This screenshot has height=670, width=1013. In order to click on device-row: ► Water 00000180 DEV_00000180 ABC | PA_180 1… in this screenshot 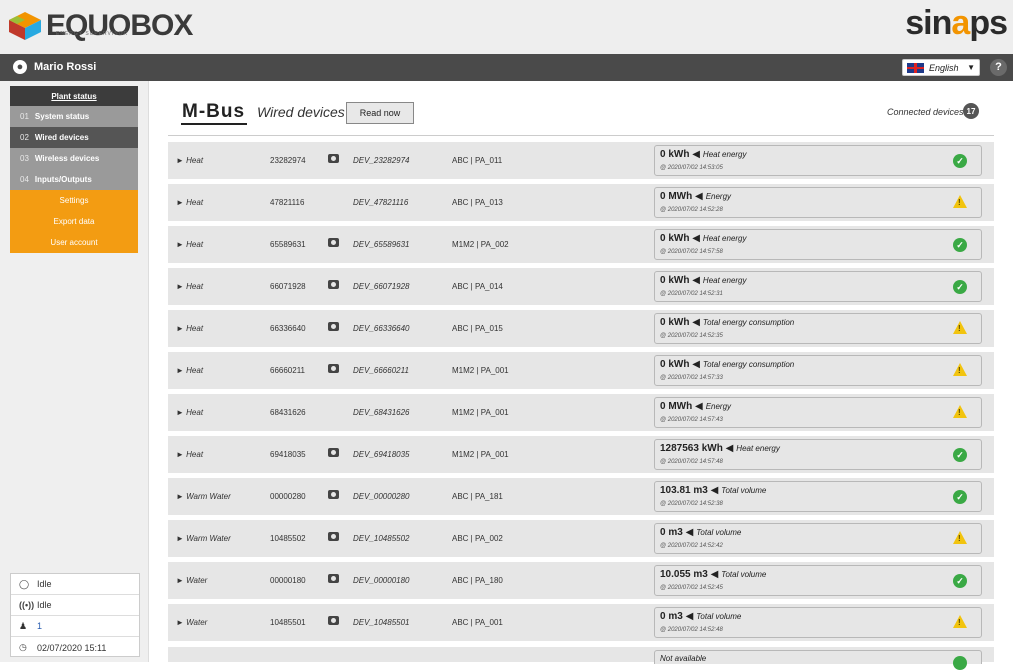, I will do `click(581, 580)`.